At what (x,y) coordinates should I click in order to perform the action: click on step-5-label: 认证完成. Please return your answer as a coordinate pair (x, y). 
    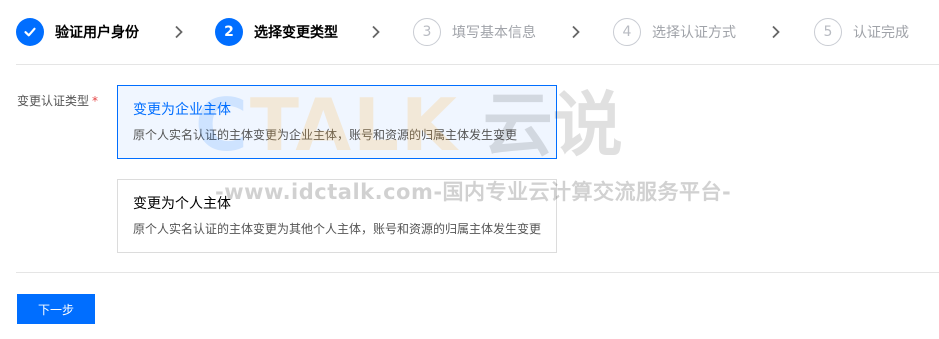
    Looking at the image, I should click on (881, 33).